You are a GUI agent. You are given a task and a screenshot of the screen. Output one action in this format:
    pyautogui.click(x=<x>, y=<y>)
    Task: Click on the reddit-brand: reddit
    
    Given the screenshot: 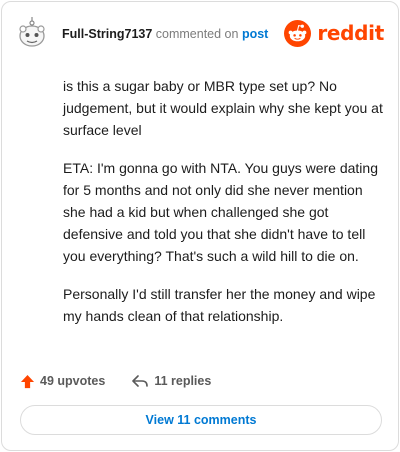 What is the action you would take?
    pyautogui.click(x=334, y=33)
    